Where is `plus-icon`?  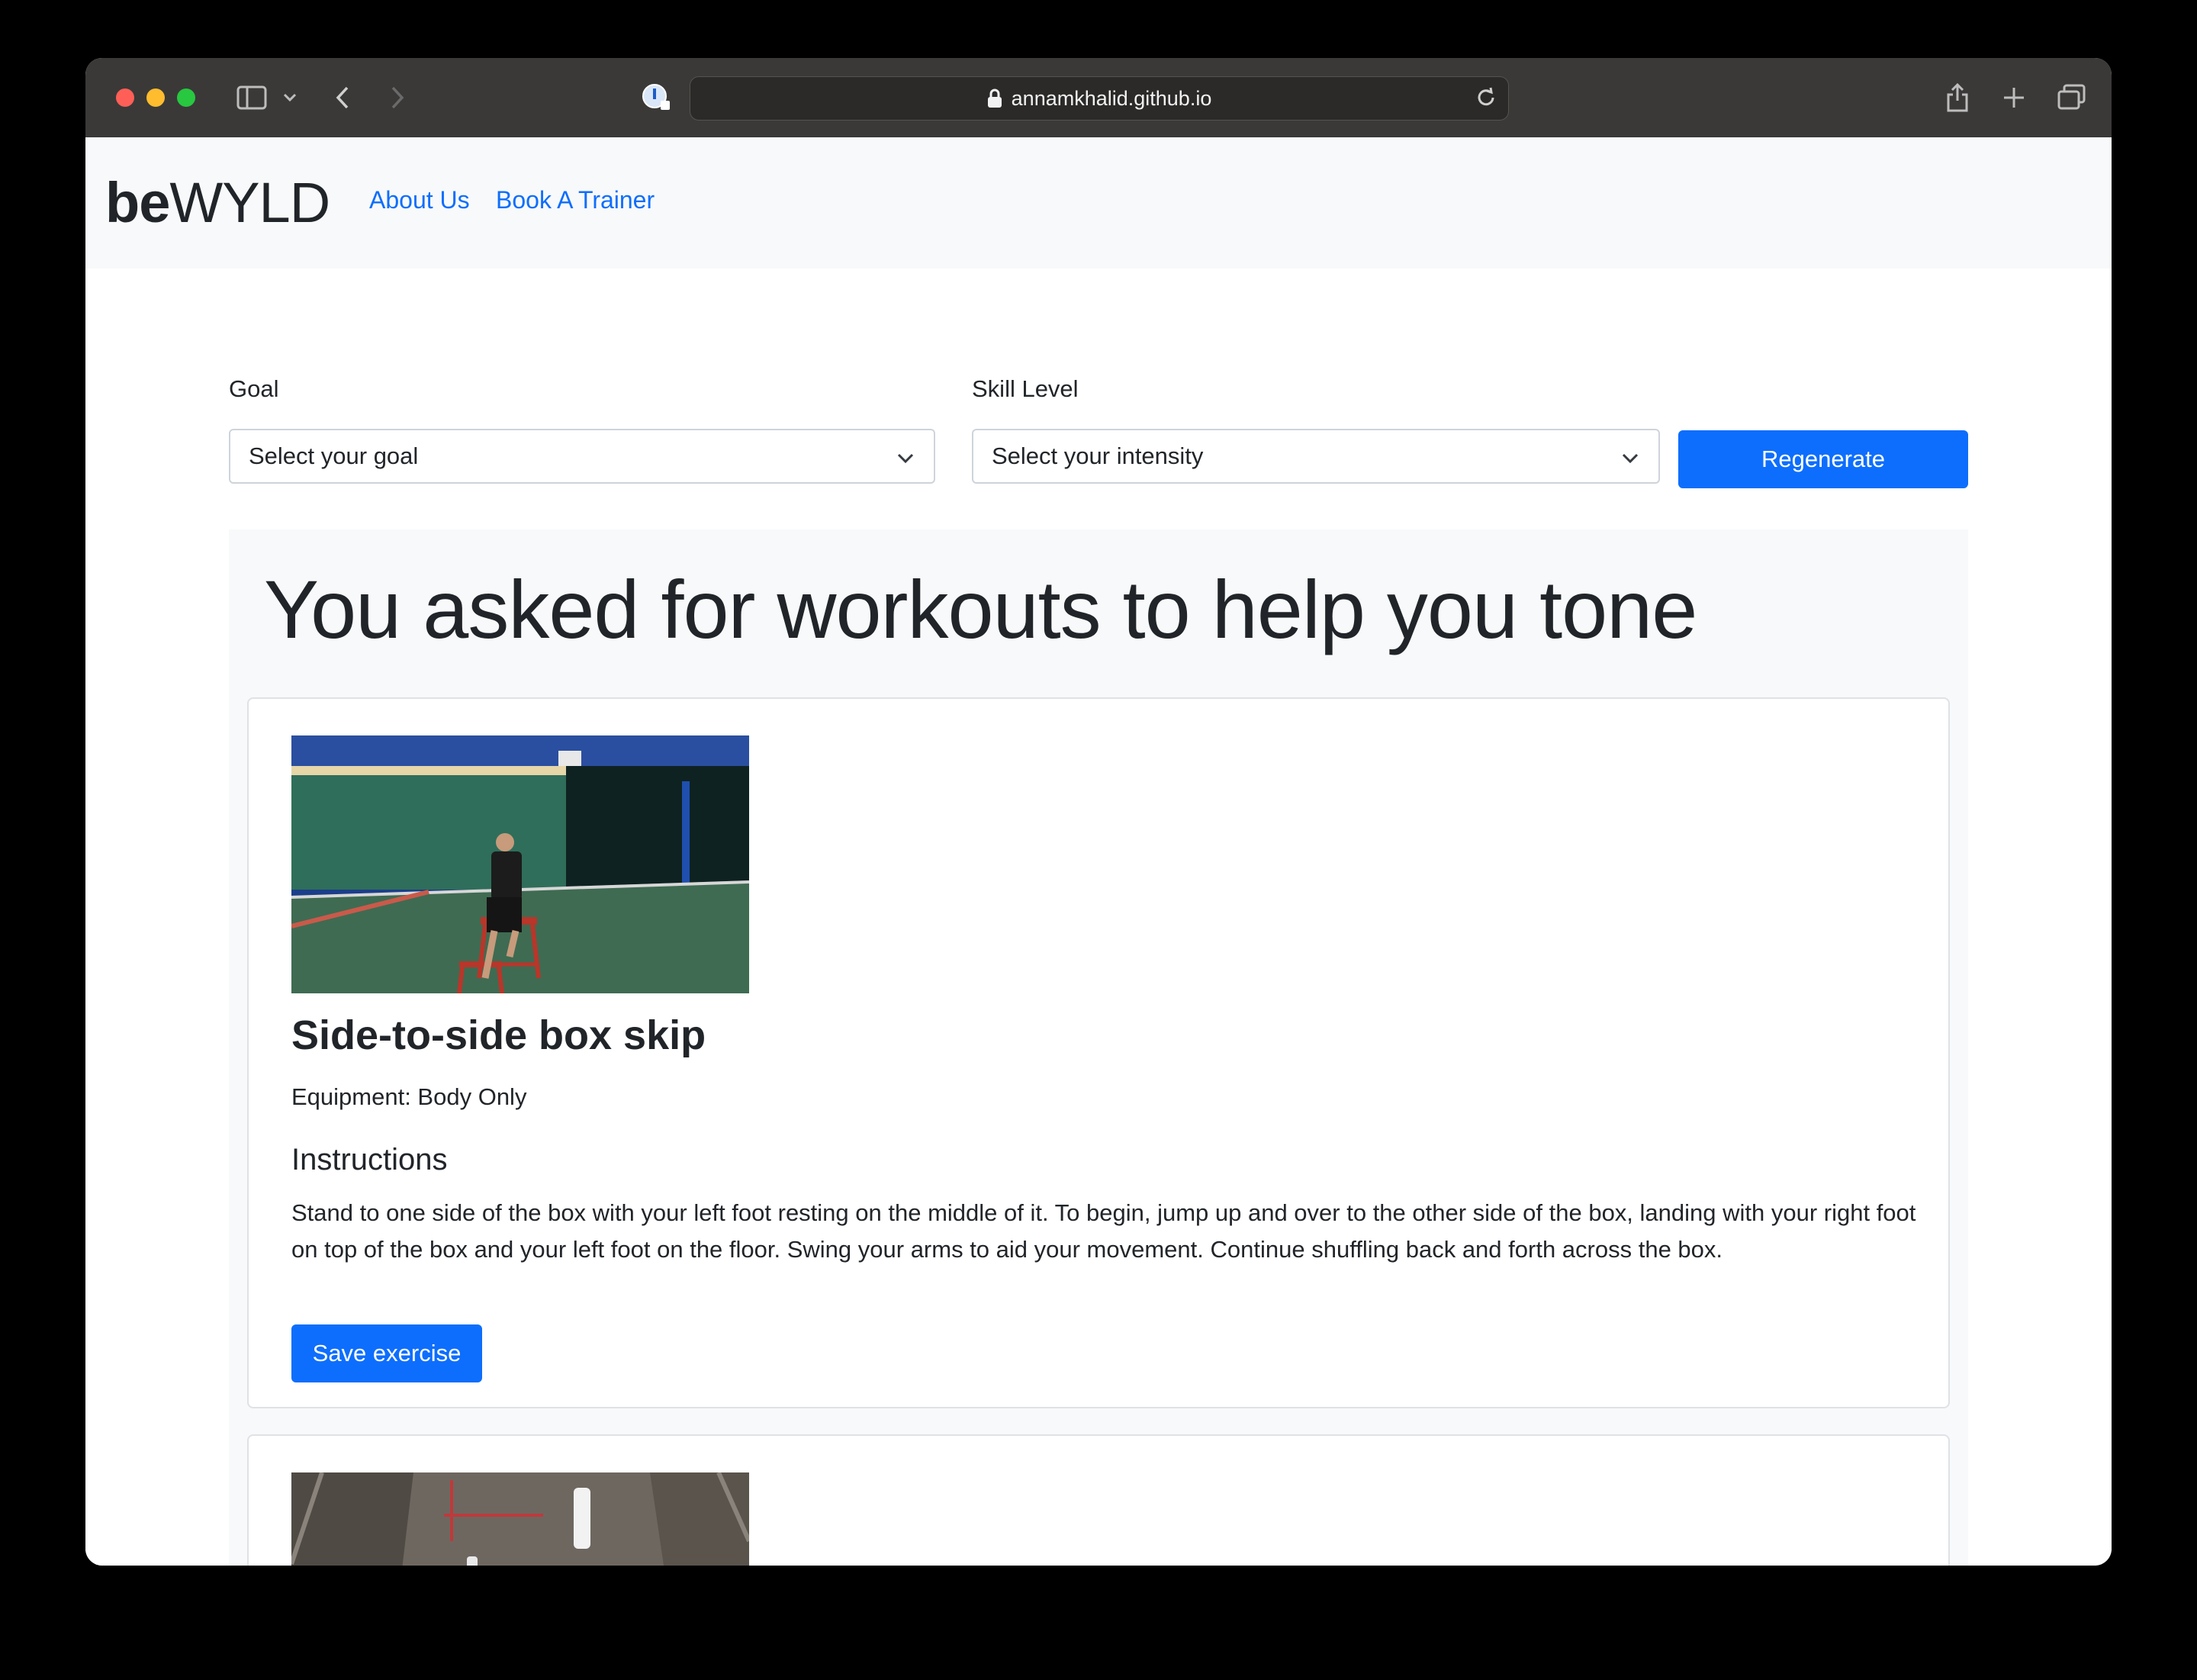 plus-icon is located at coordinates (2014, 98).